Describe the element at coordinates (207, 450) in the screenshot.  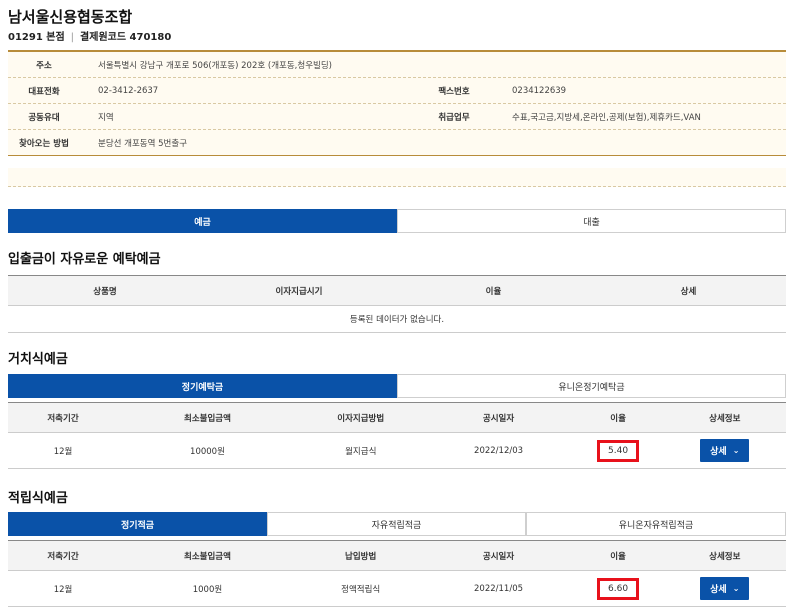
I see `cell-min-amount: 10000원` at that location.